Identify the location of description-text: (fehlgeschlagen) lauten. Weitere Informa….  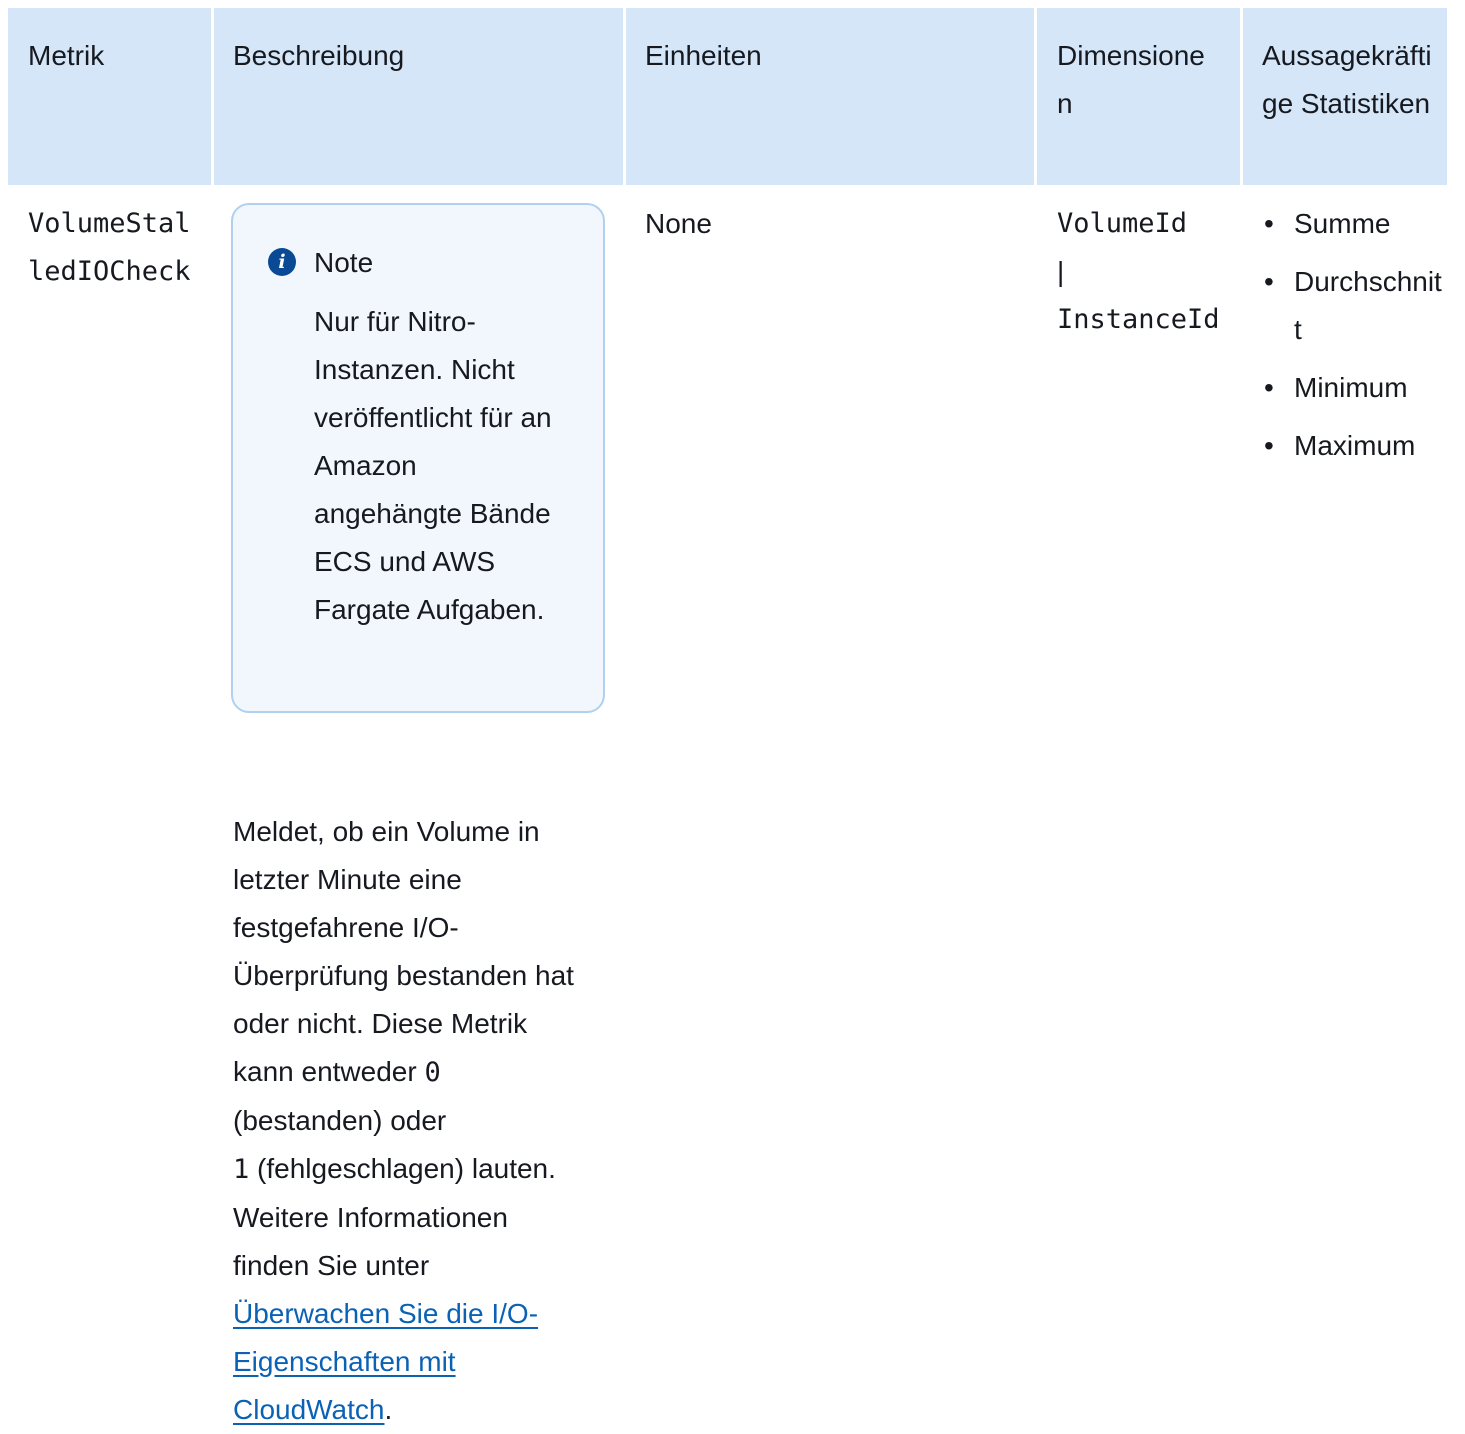
(394, 1217).